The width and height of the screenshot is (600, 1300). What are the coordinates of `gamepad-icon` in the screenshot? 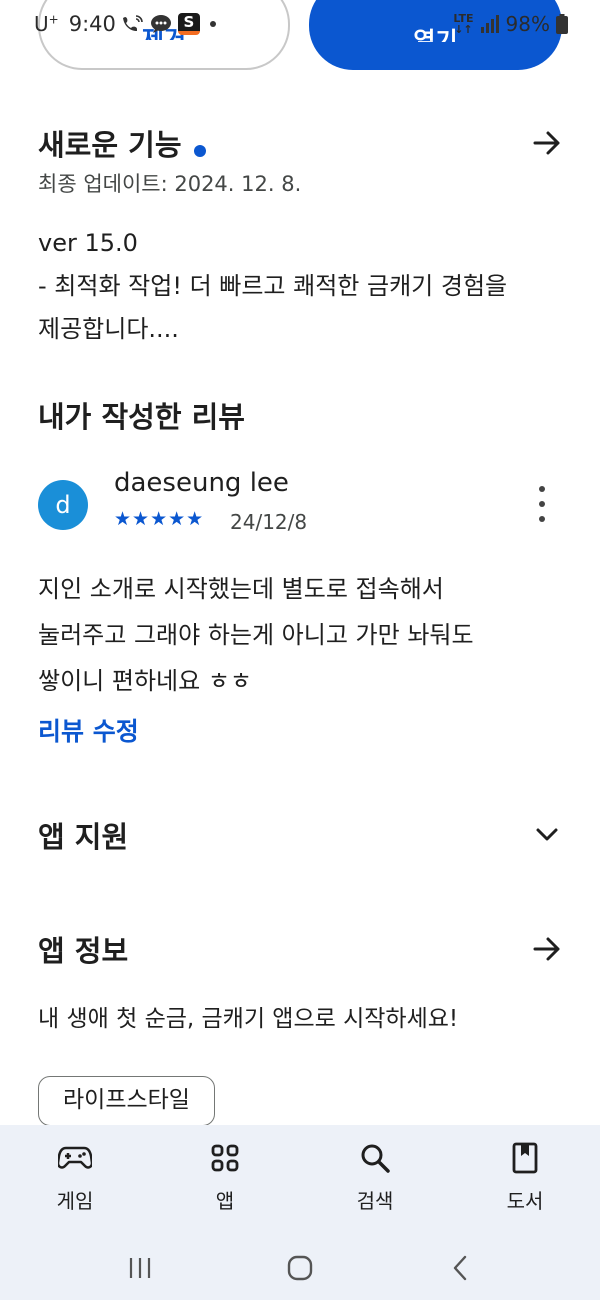 It's located at (75, 1158).